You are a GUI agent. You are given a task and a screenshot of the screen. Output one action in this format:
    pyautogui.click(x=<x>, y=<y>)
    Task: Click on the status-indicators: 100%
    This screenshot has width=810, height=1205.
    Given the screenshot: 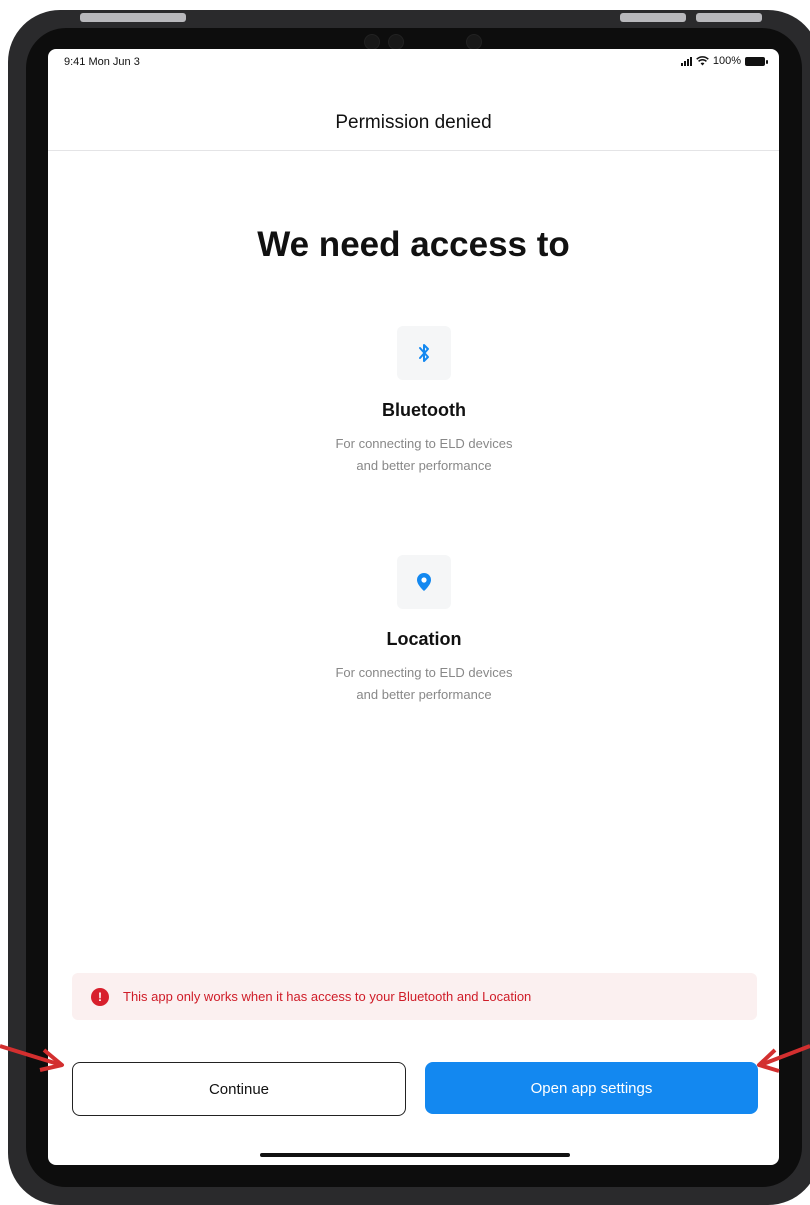 What is the action you would take?
    pyautogui.click(x=724, y=61)
    